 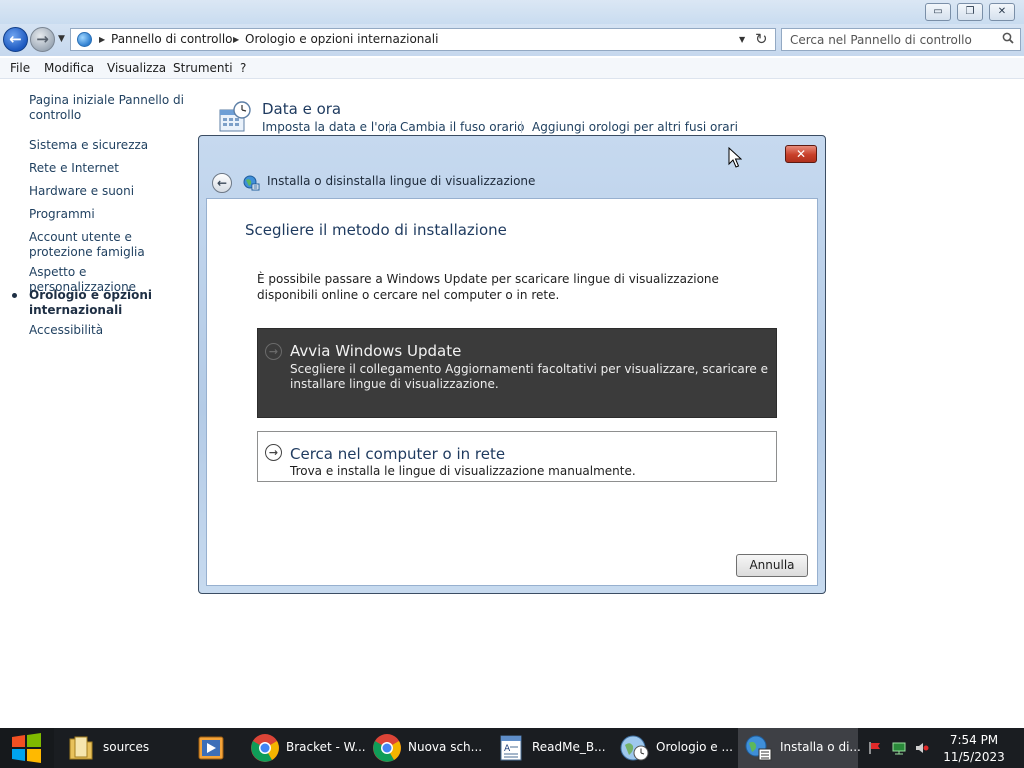 I want to click on windows-logo-icon, so click(x=26, y=748).